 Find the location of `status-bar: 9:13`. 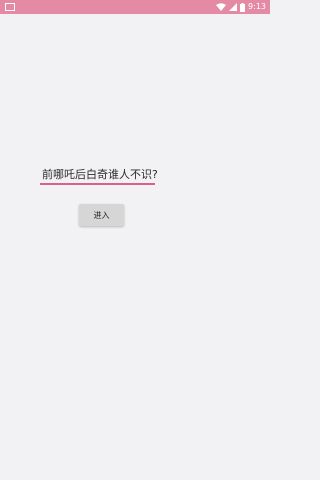

status-bar: 9:13 is located at coordinates (135, 7).